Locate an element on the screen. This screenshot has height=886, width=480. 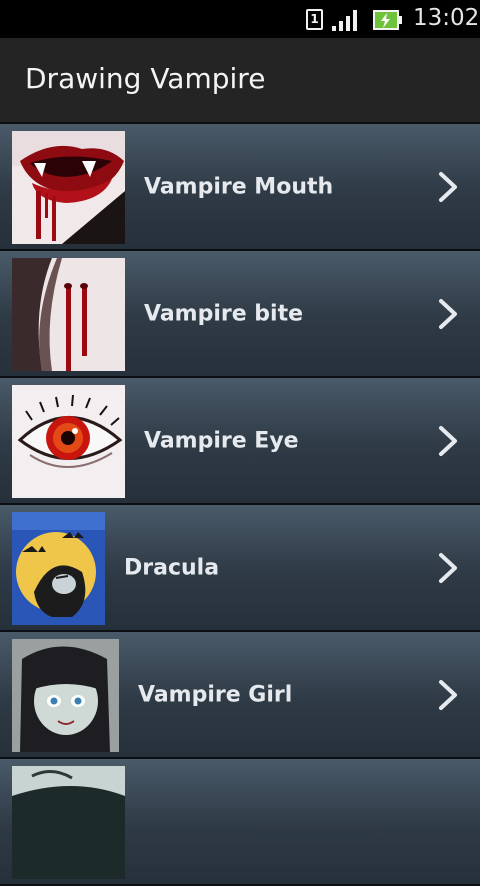
list-item-vampire-eye: Vampire Eye is located at coordinates (240, 441).